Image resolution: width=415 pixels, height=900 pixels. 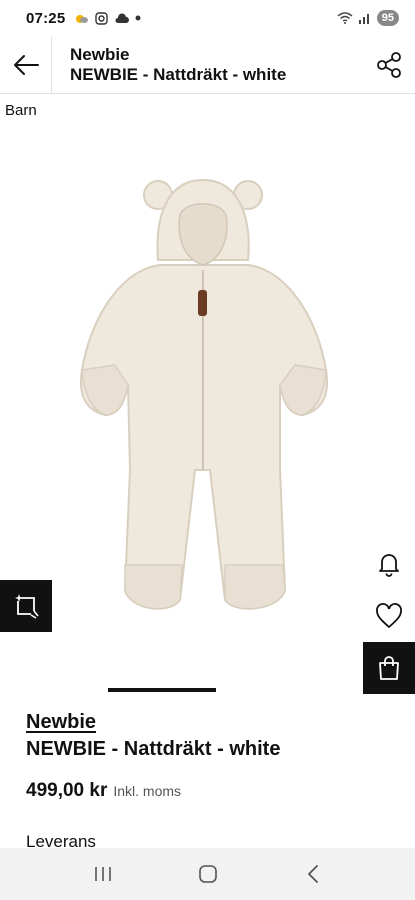 I want to click on system-back-button, so click(x=313, y=874).